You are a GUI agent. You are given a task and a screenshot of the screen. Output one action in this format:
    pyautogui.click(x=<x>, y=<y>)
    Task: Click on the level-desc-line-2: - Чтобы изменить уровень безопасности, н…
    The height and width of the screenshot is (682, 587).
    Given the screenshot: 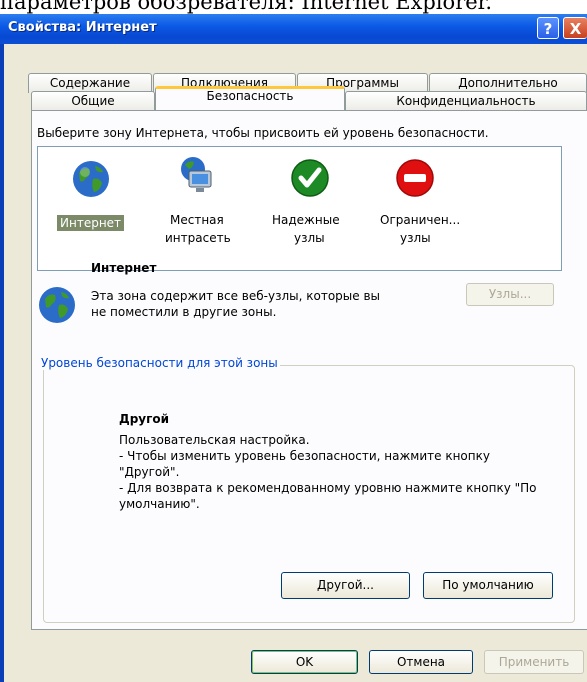 What is the action you would take?
    pyautogui.click(x=304, y=464)
    